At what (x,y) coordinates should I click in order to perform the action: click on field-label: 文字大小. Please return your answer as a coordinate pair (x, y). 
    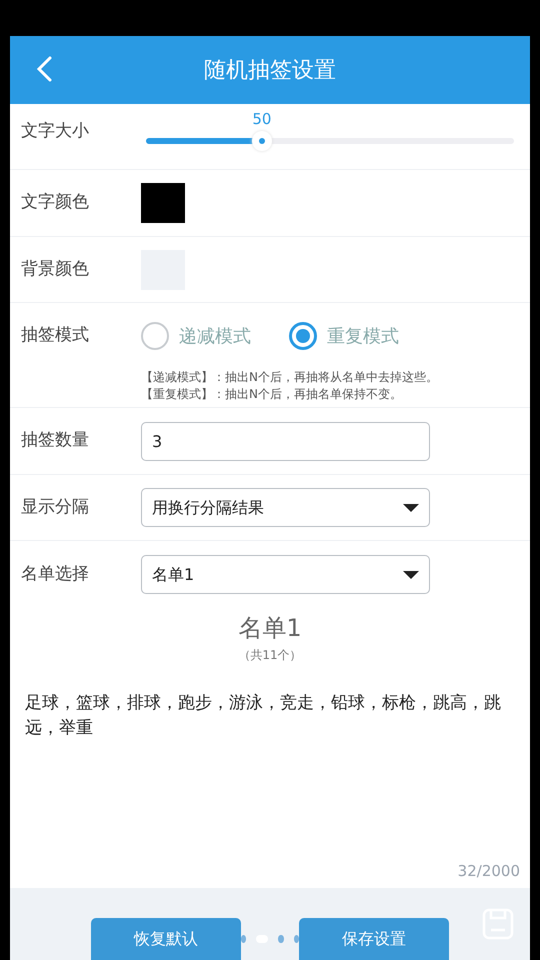
    Looking at the image, I should click on (55, 131).